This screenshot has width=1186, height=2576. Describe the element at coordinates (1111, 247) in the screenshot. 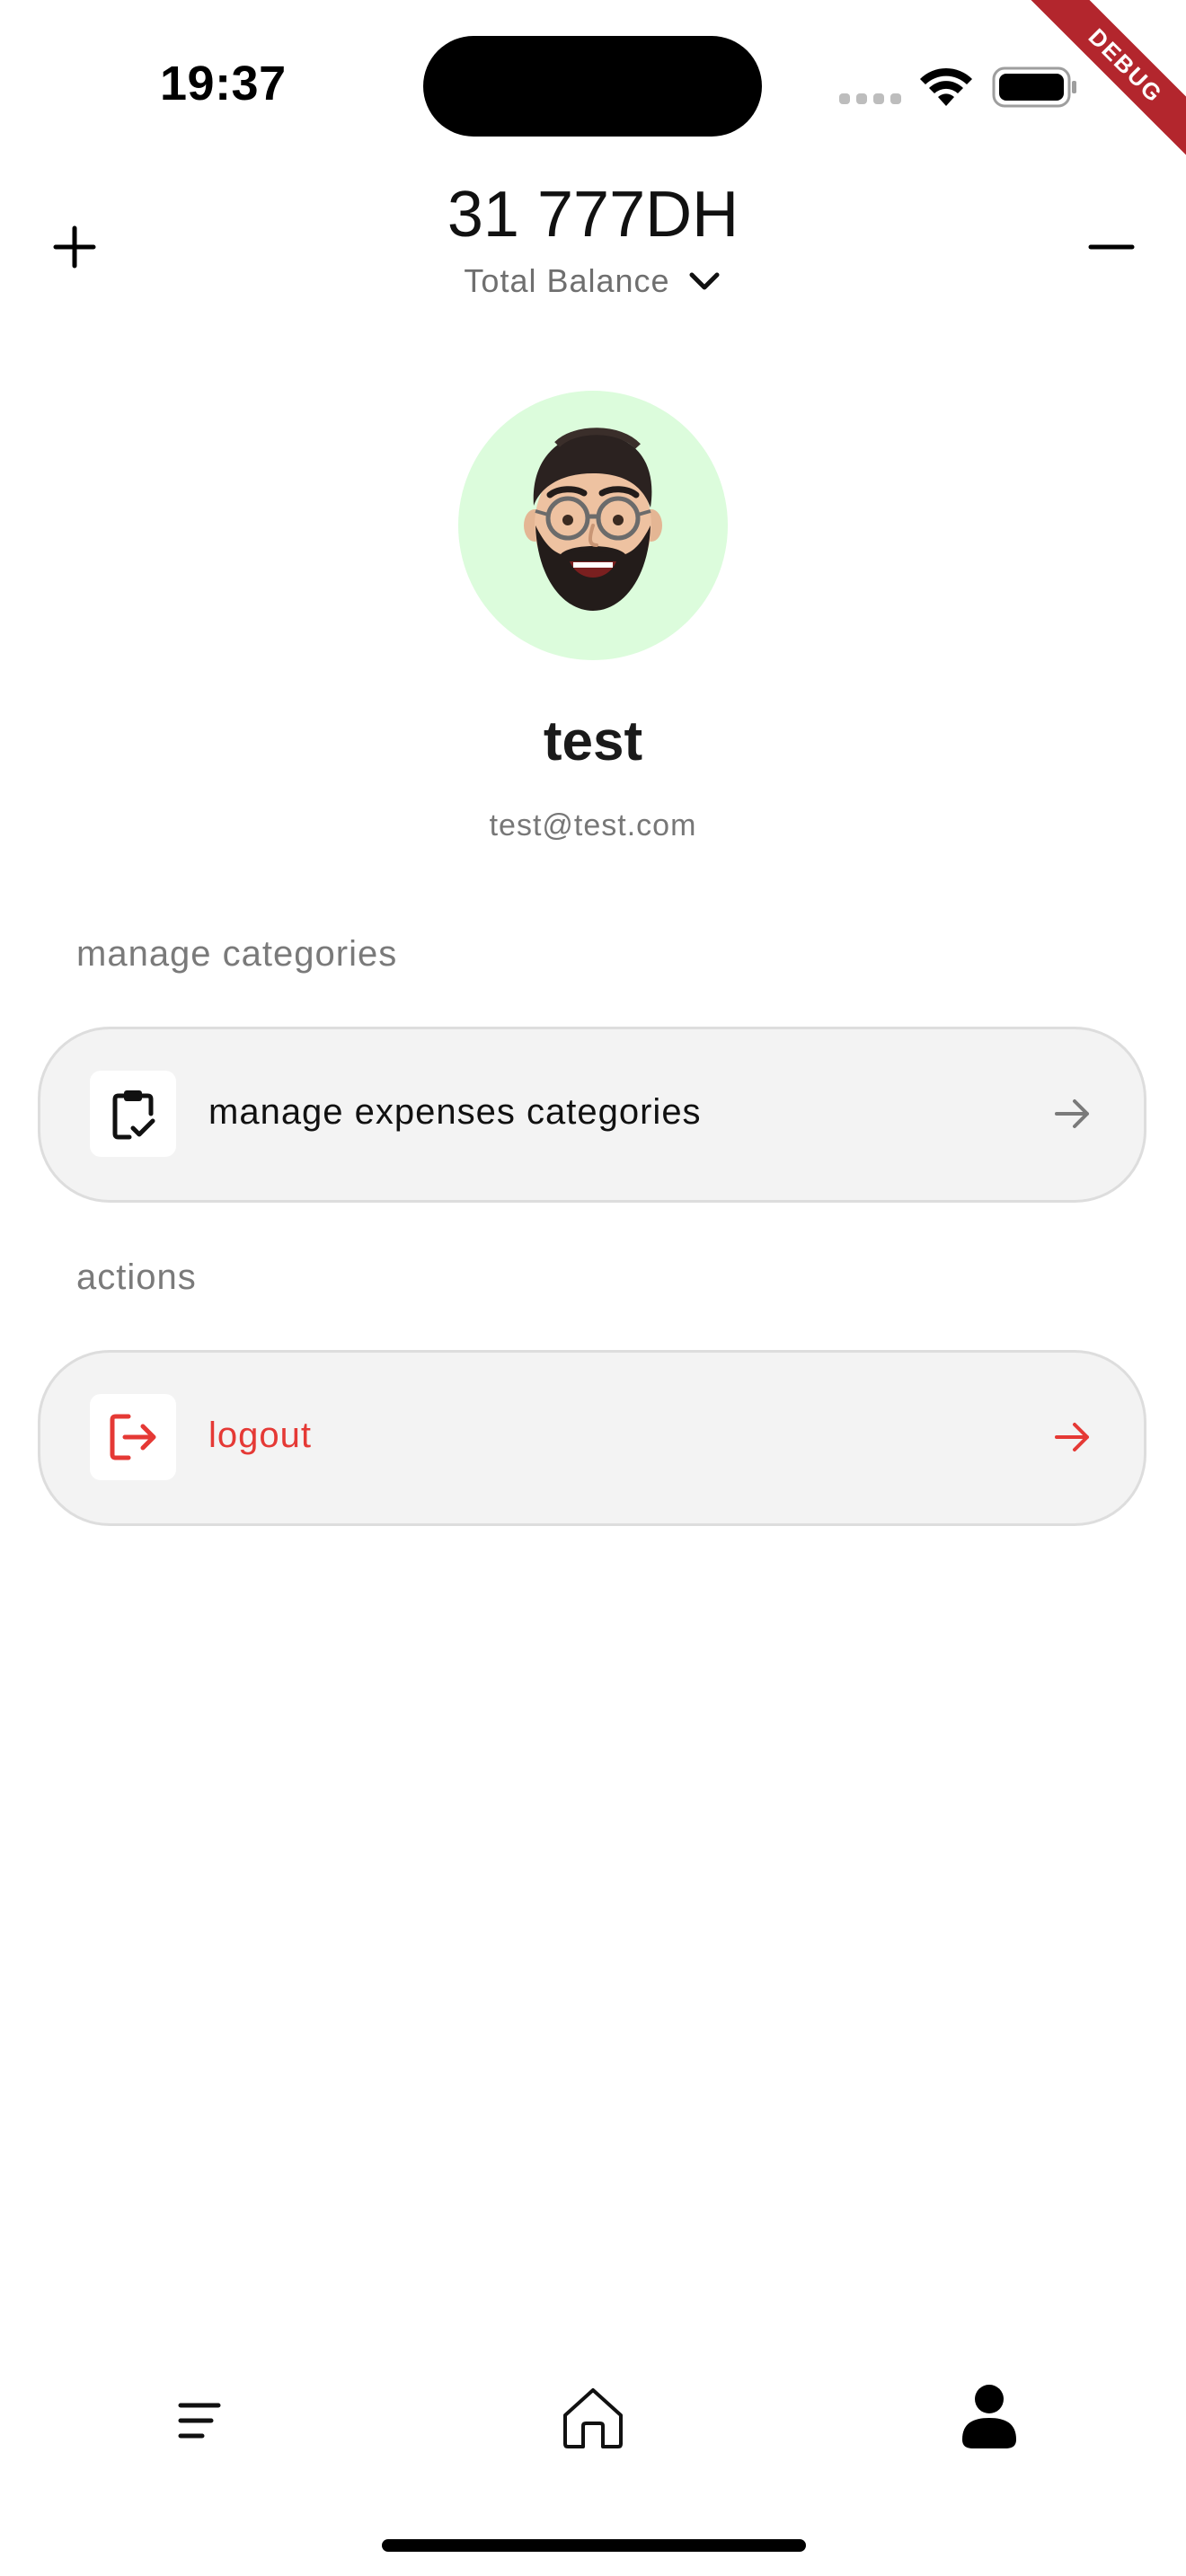

I see `minus-icon` at that location.